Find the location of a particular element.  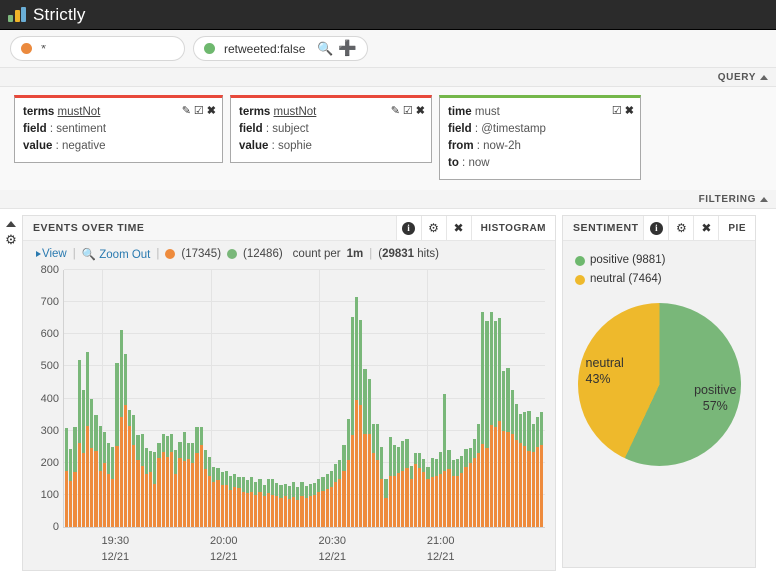

query-color-dot-green is located at coordinates (209, 48).